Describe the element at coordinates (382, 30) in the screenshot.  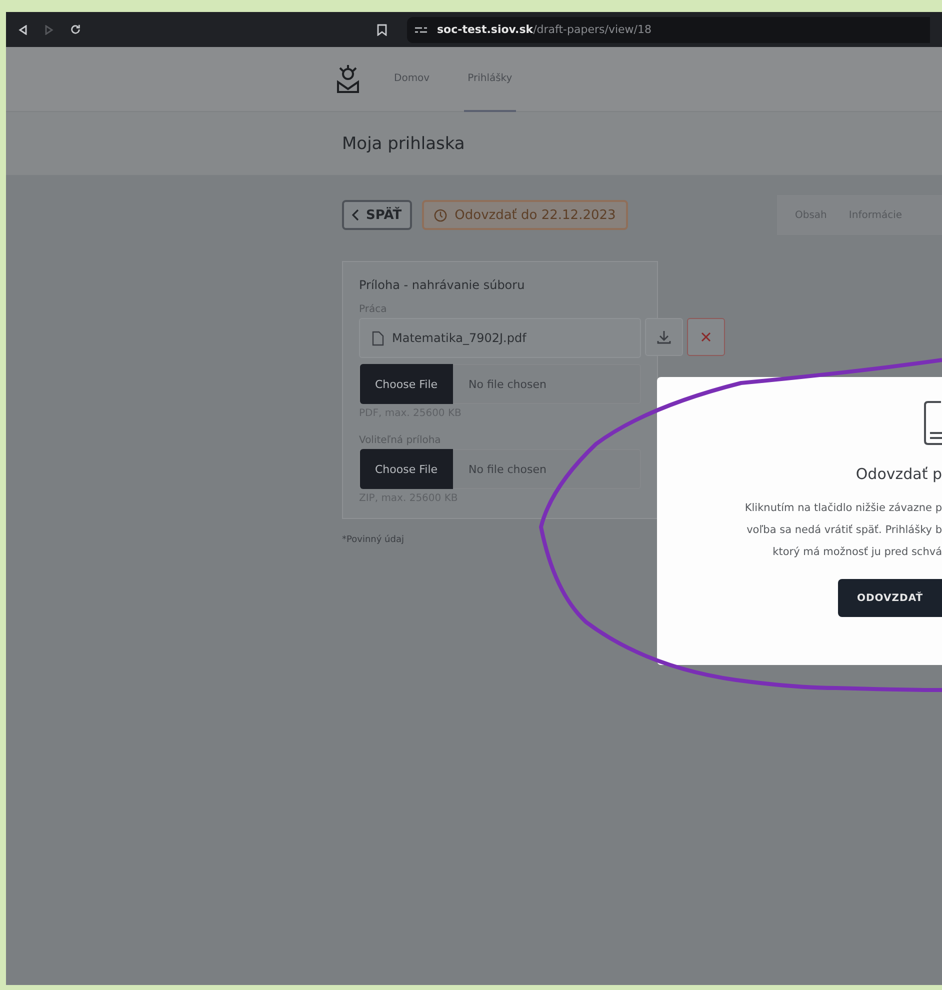
I see `bookmark-icon` at that location.